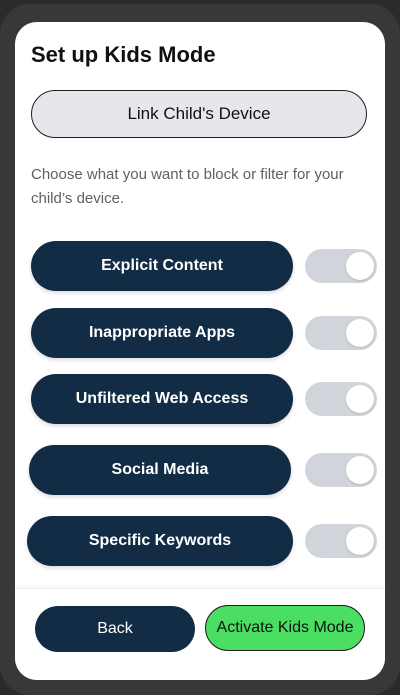  I want to click on toggle-inappropriate-apps, so click(341, 333).